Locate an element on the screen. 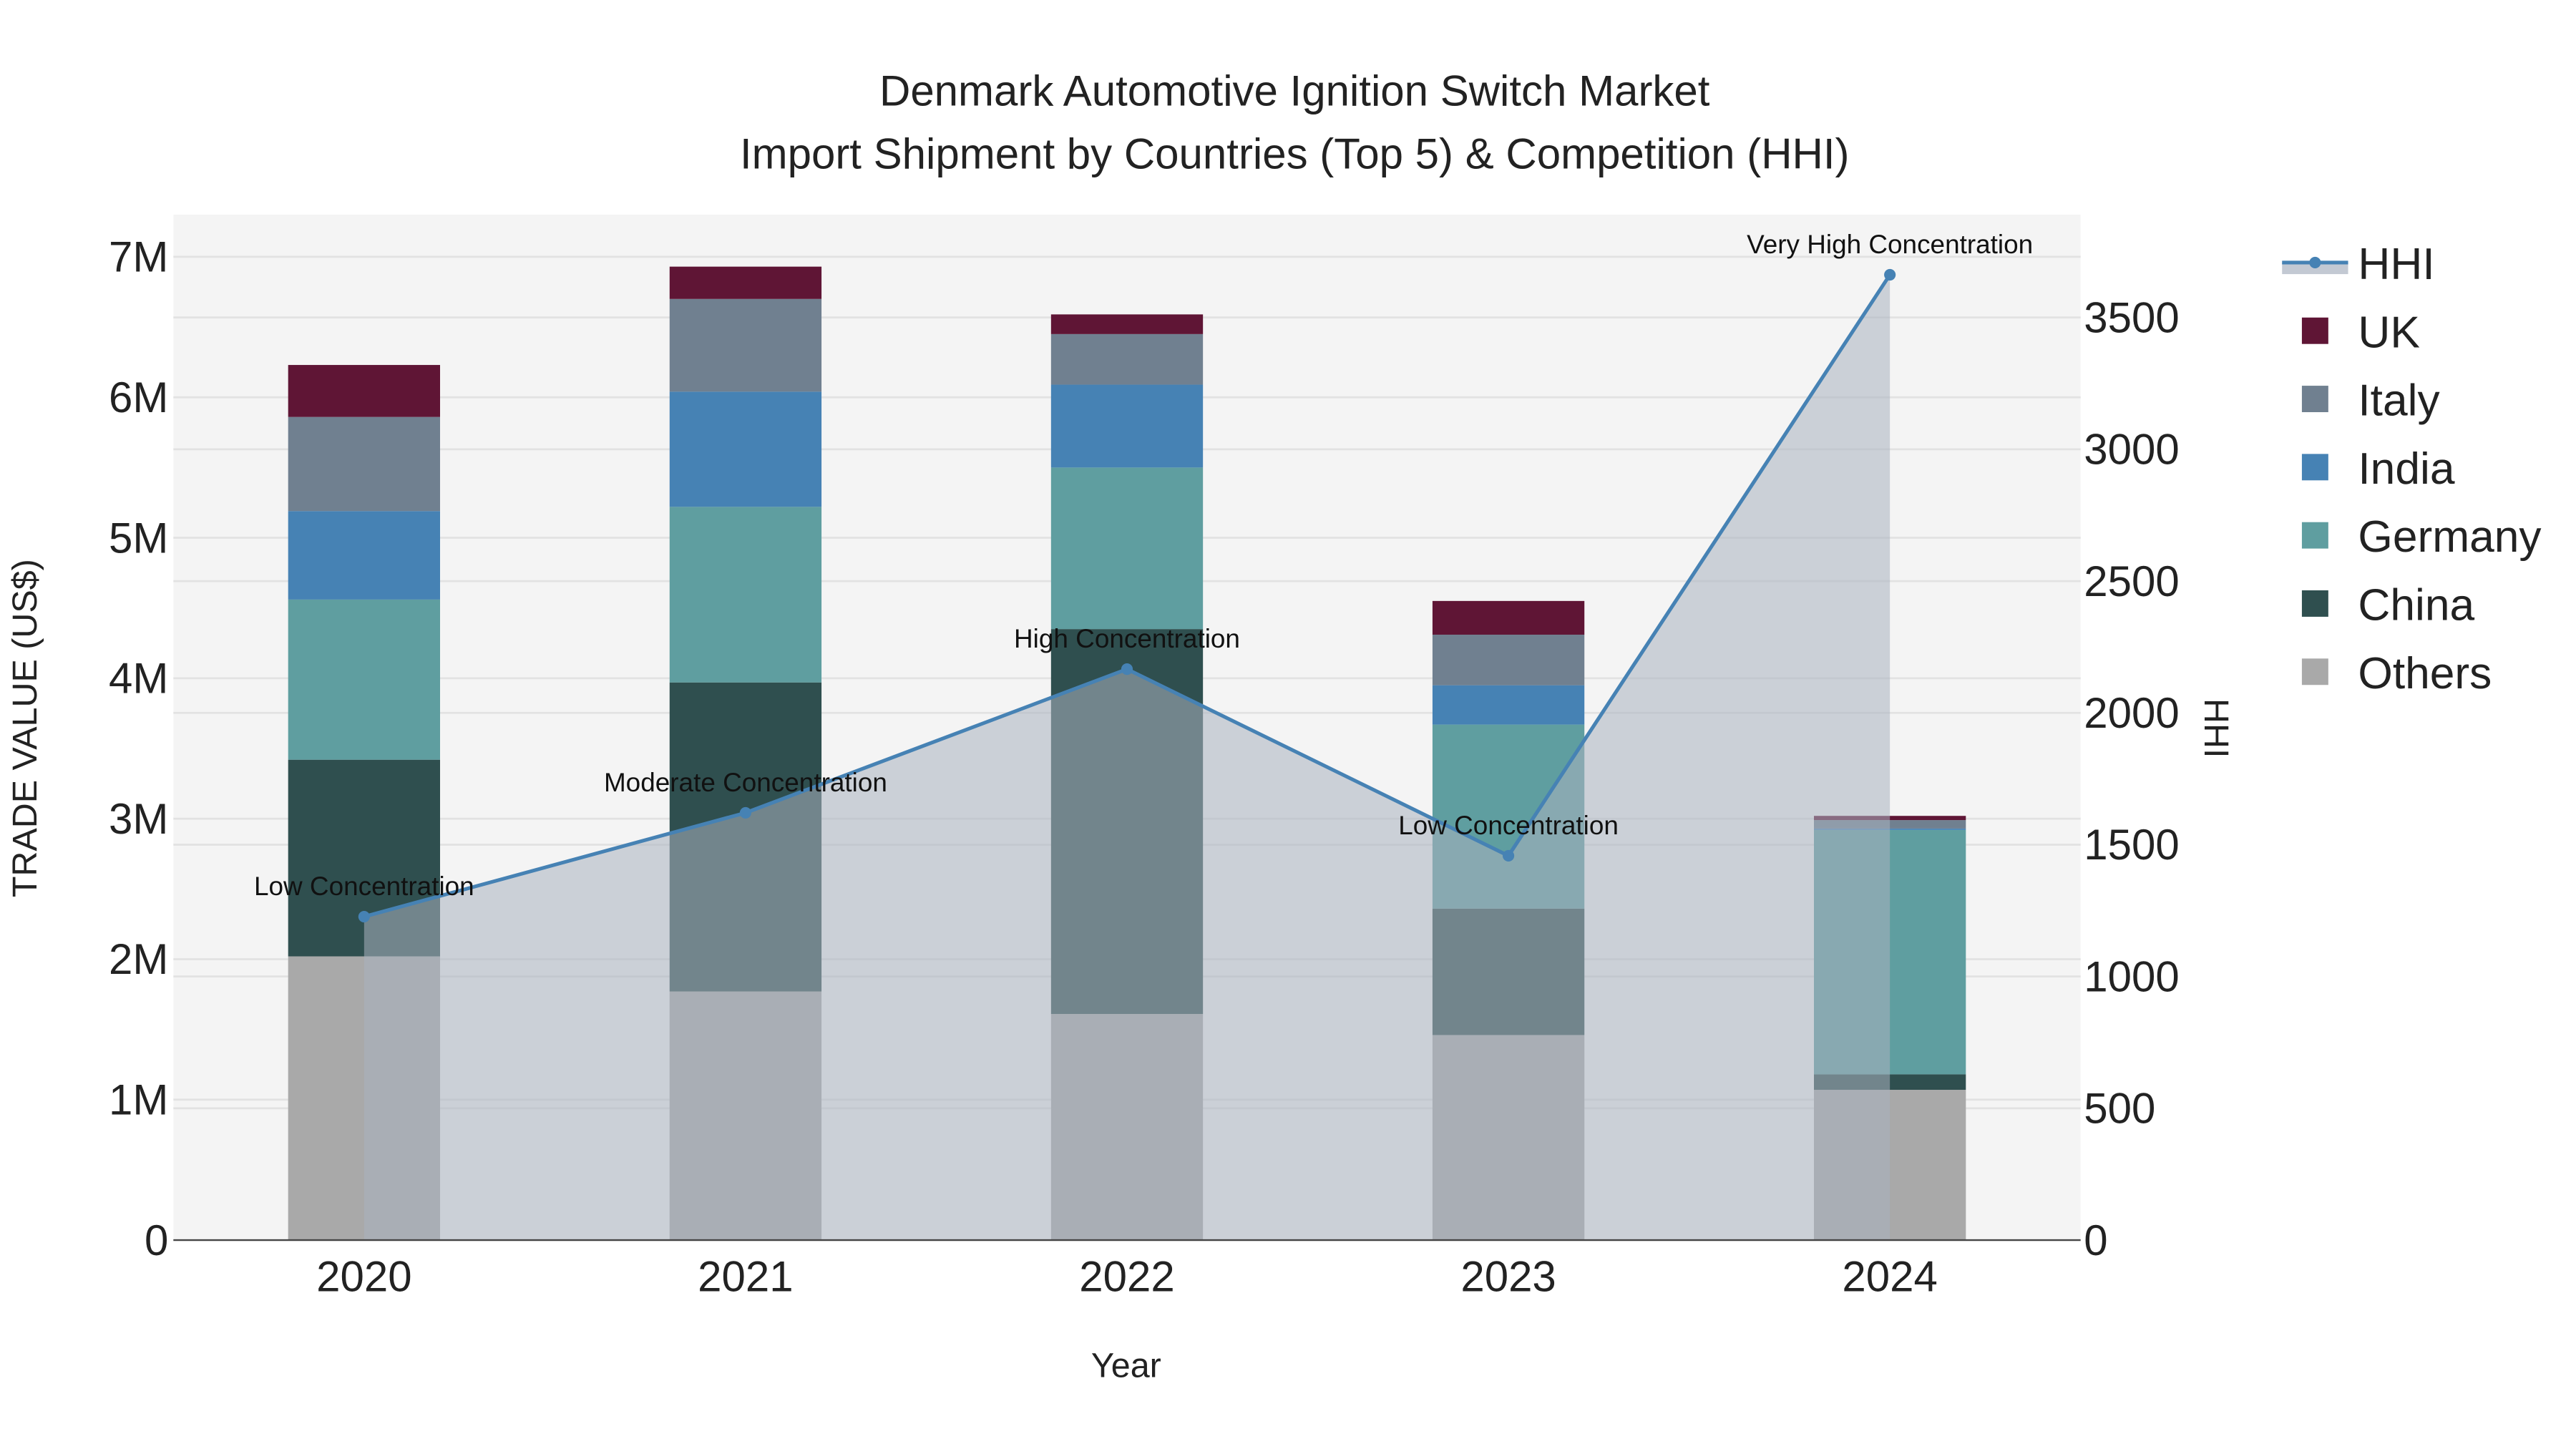 The width and height of the screenshot is (2576, 1449). legend-item-others: Others is located at coordinates (2396, 673).